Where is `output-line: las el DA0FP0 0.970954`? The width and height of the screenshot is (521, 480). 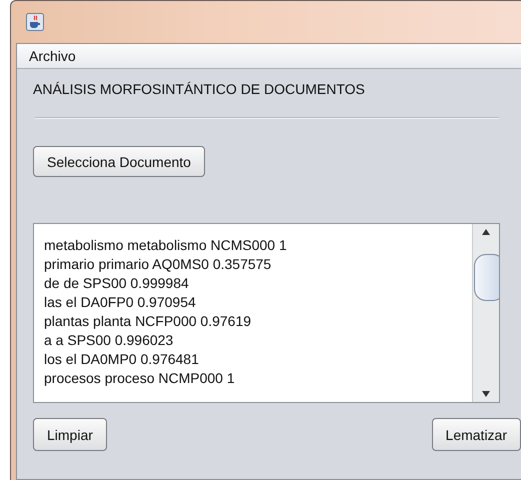
output-line: las el DA0FP0 0.970954 is located at coordinates (120, 302).